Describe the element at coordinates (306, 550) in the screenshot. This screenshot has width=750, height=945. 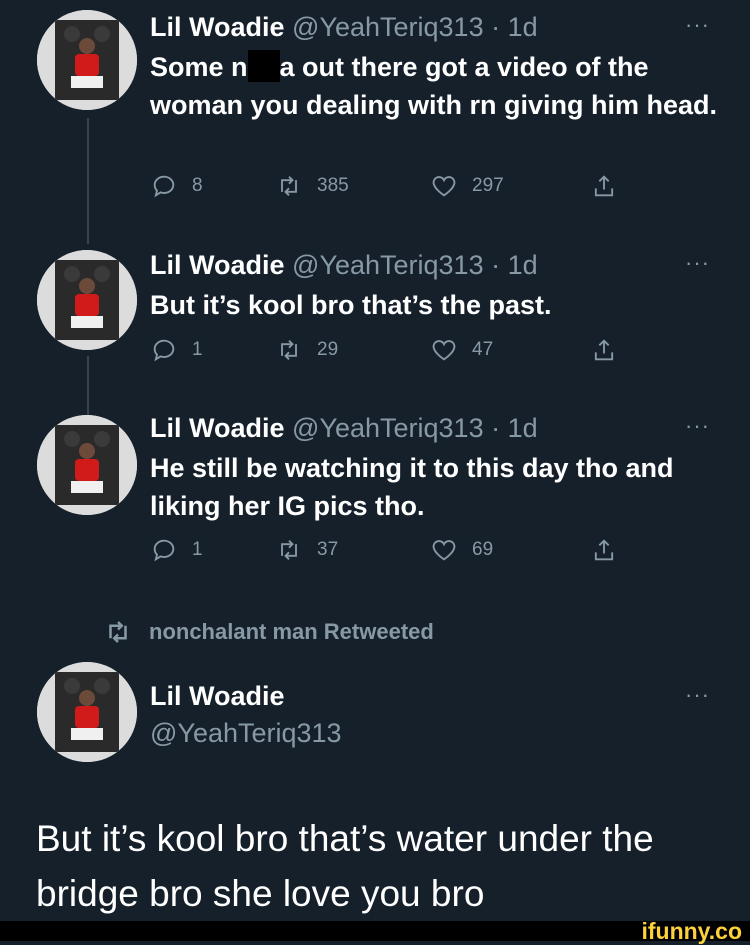
I see `retweet-button: 37` at that location.